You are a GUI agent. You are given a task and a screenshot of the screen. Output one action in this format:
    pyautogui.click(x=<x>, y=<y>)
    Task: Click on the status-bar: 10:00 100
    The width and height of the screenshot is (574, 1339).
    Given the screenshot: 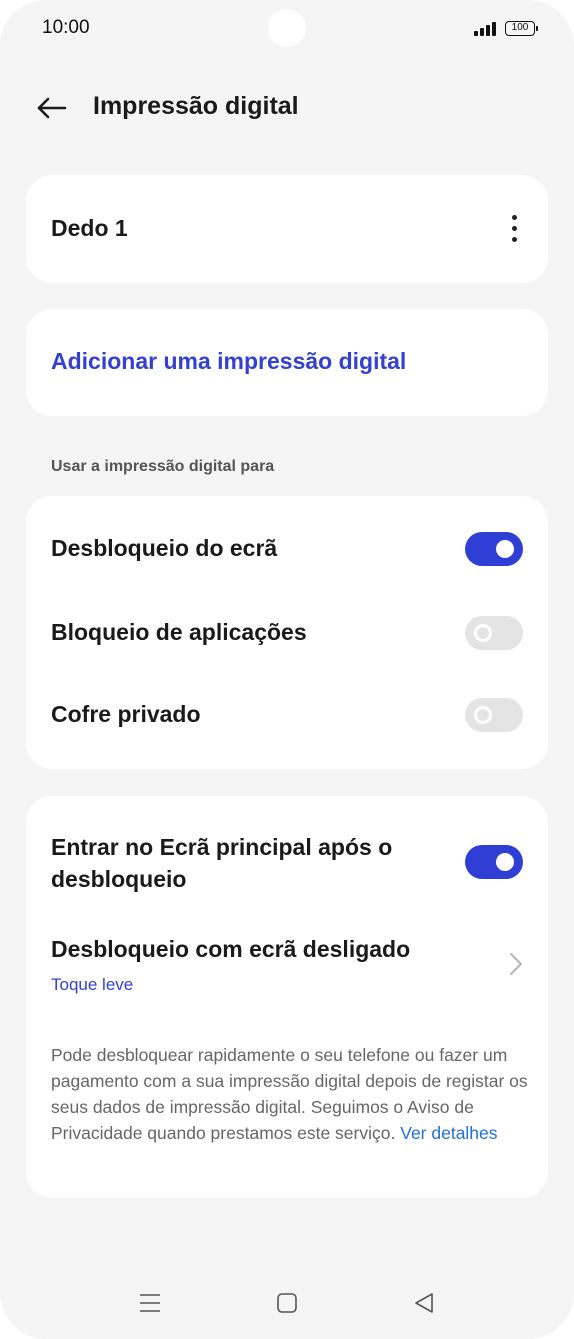 What is the action you would take?
    pyautogui.click(x=287, y=30)
    